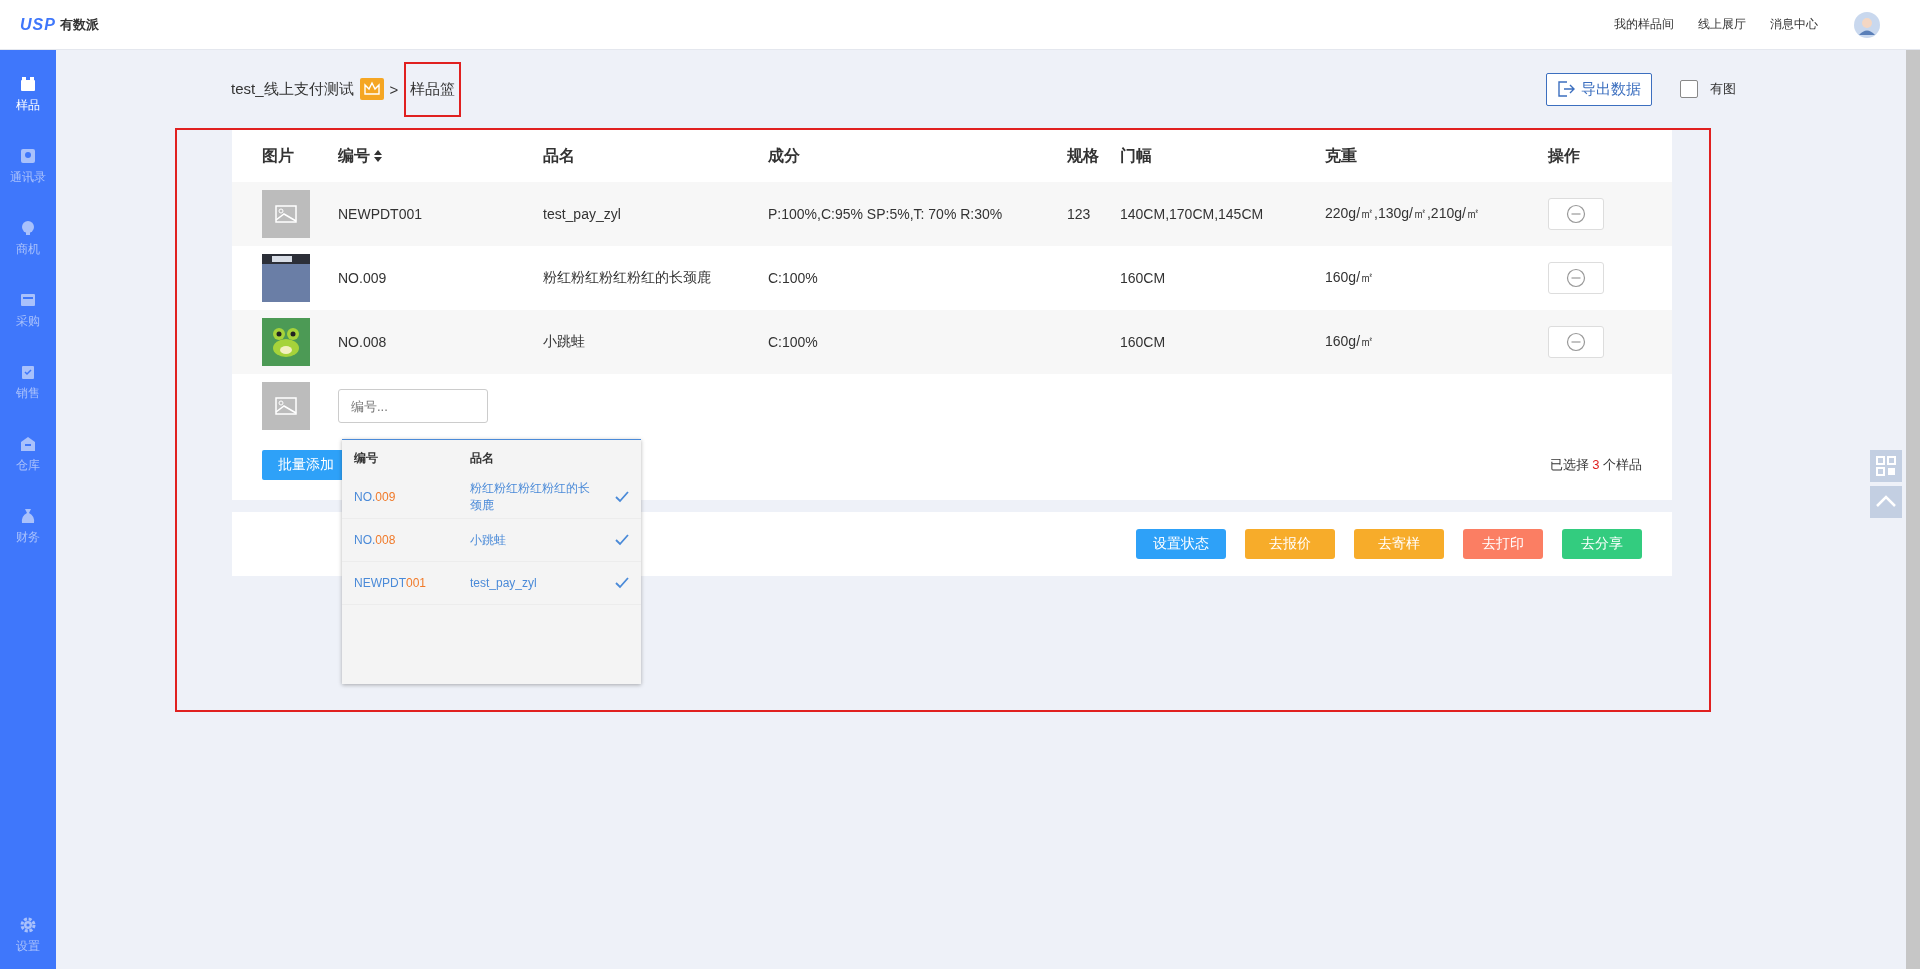 The height and width of the screenshot is (969, 1920). What do you see at coordinates (564, 342) in the screenshot?
I see `table-cell: 小跳蛙` at bounding box center [564, 342].